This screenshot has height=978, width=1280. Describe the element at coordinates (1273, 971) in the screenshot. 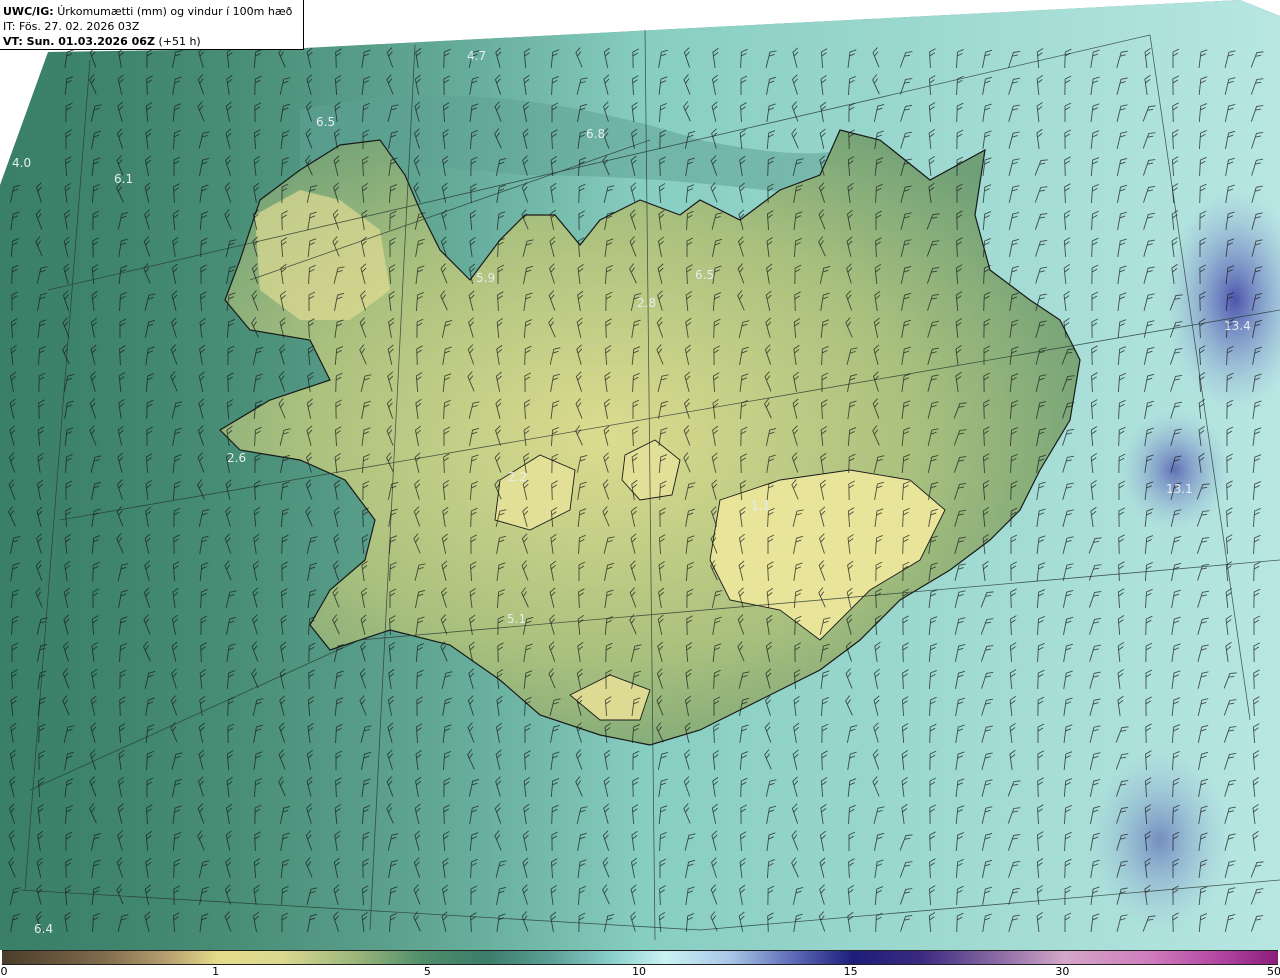

I see `colorbar-tick-50: 50` at that location.